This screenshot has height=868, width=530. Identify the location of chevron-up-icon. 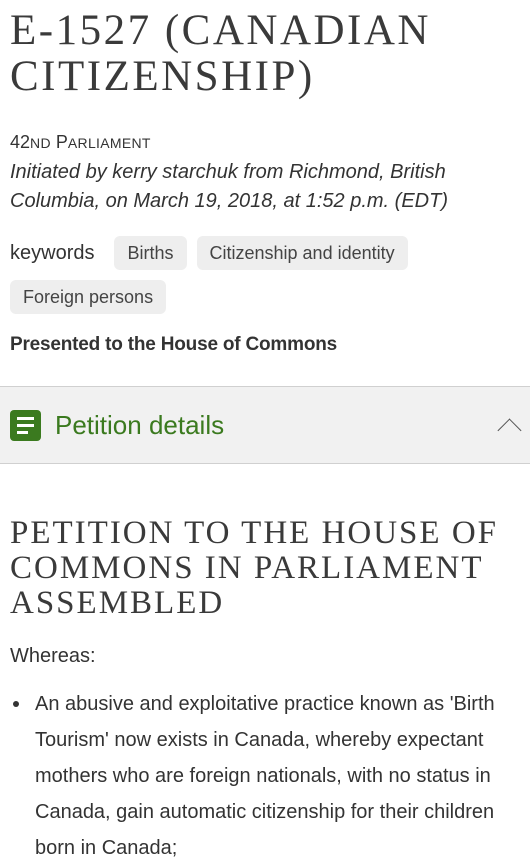
(509, 430).